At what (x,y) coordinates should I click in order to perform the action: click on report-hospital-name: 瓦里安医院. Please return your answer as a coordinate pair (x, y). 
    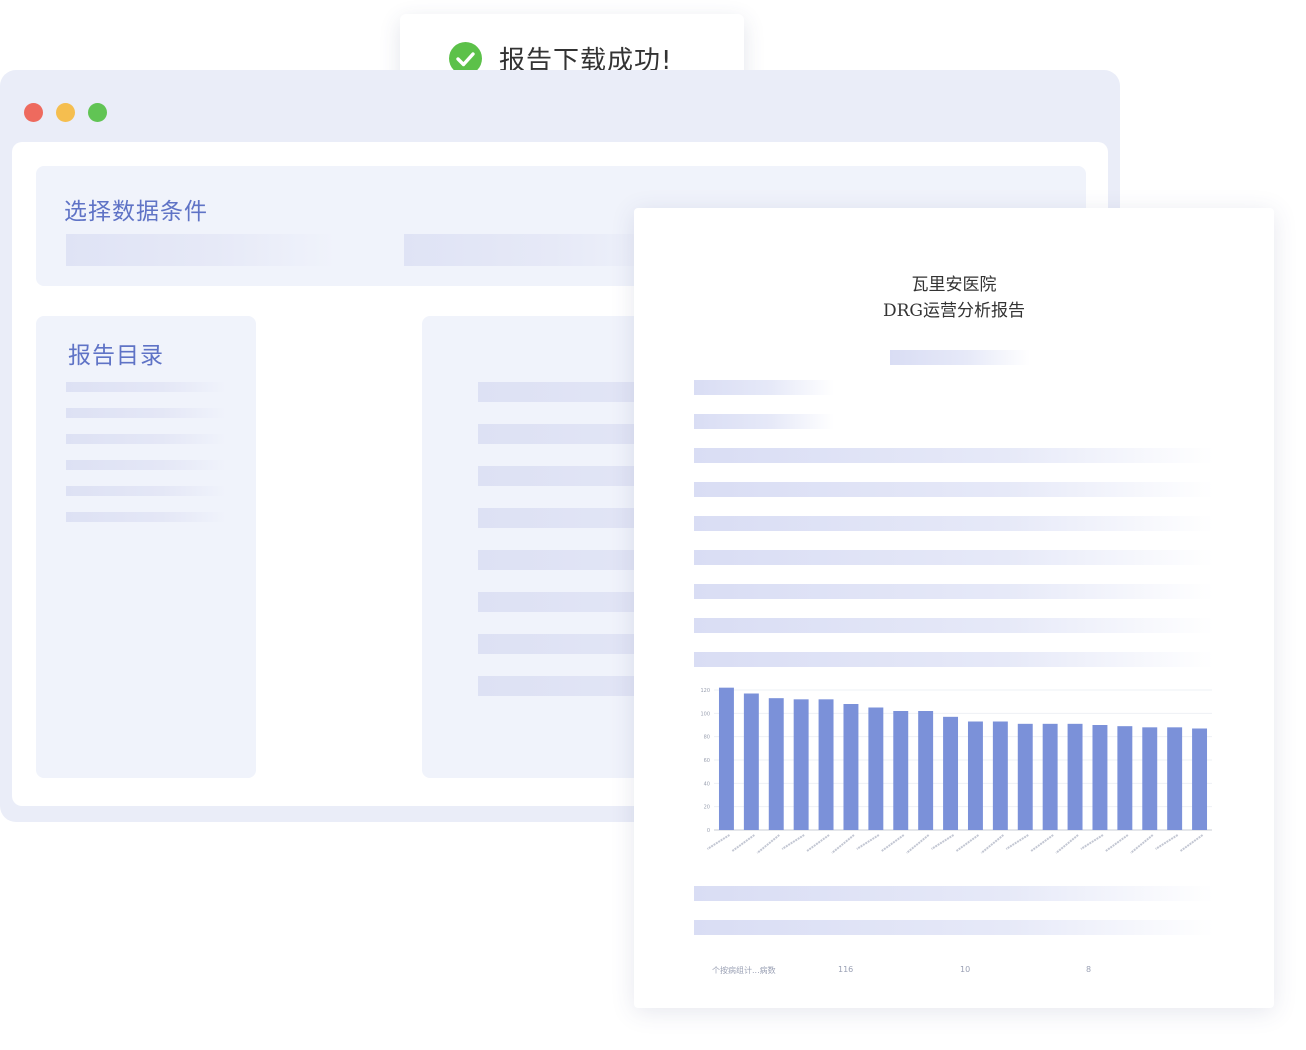
    Looking at the image, I should click on (954, 285).